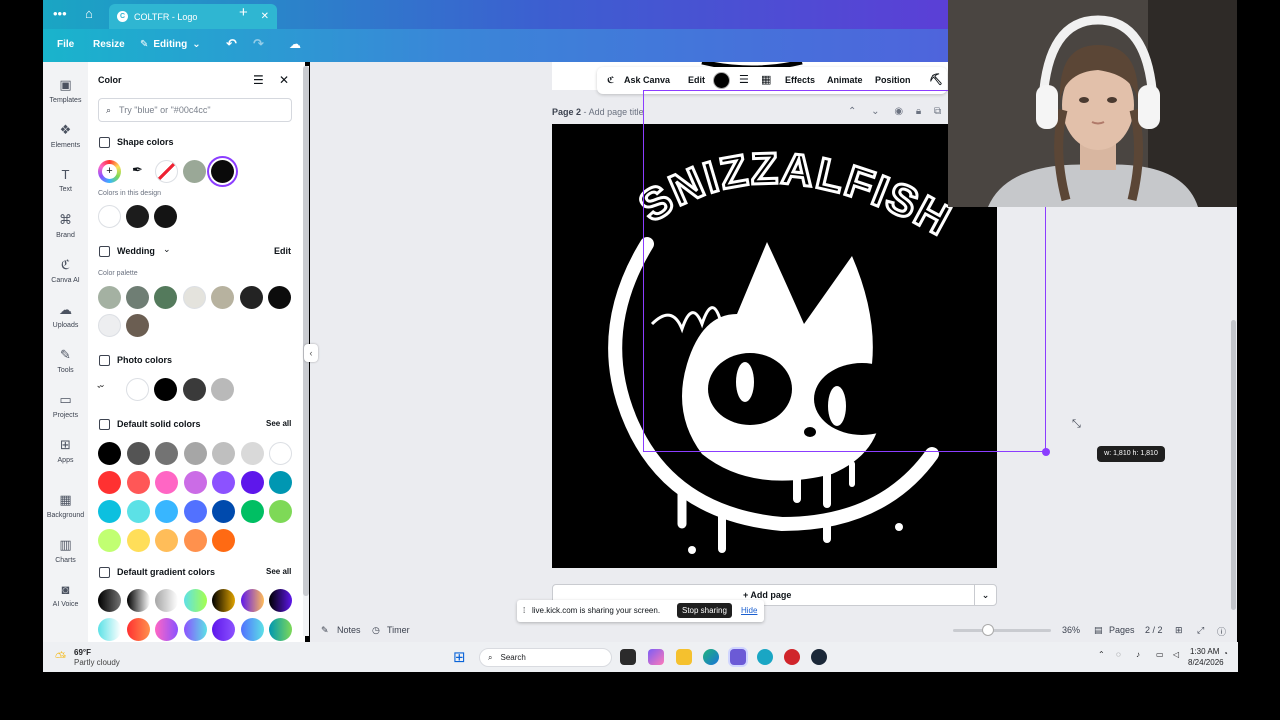  What do you see at coordinates (988, 630) in the screenshot?
I see `zoom-slider-knob` at bounding box center [988, 630].